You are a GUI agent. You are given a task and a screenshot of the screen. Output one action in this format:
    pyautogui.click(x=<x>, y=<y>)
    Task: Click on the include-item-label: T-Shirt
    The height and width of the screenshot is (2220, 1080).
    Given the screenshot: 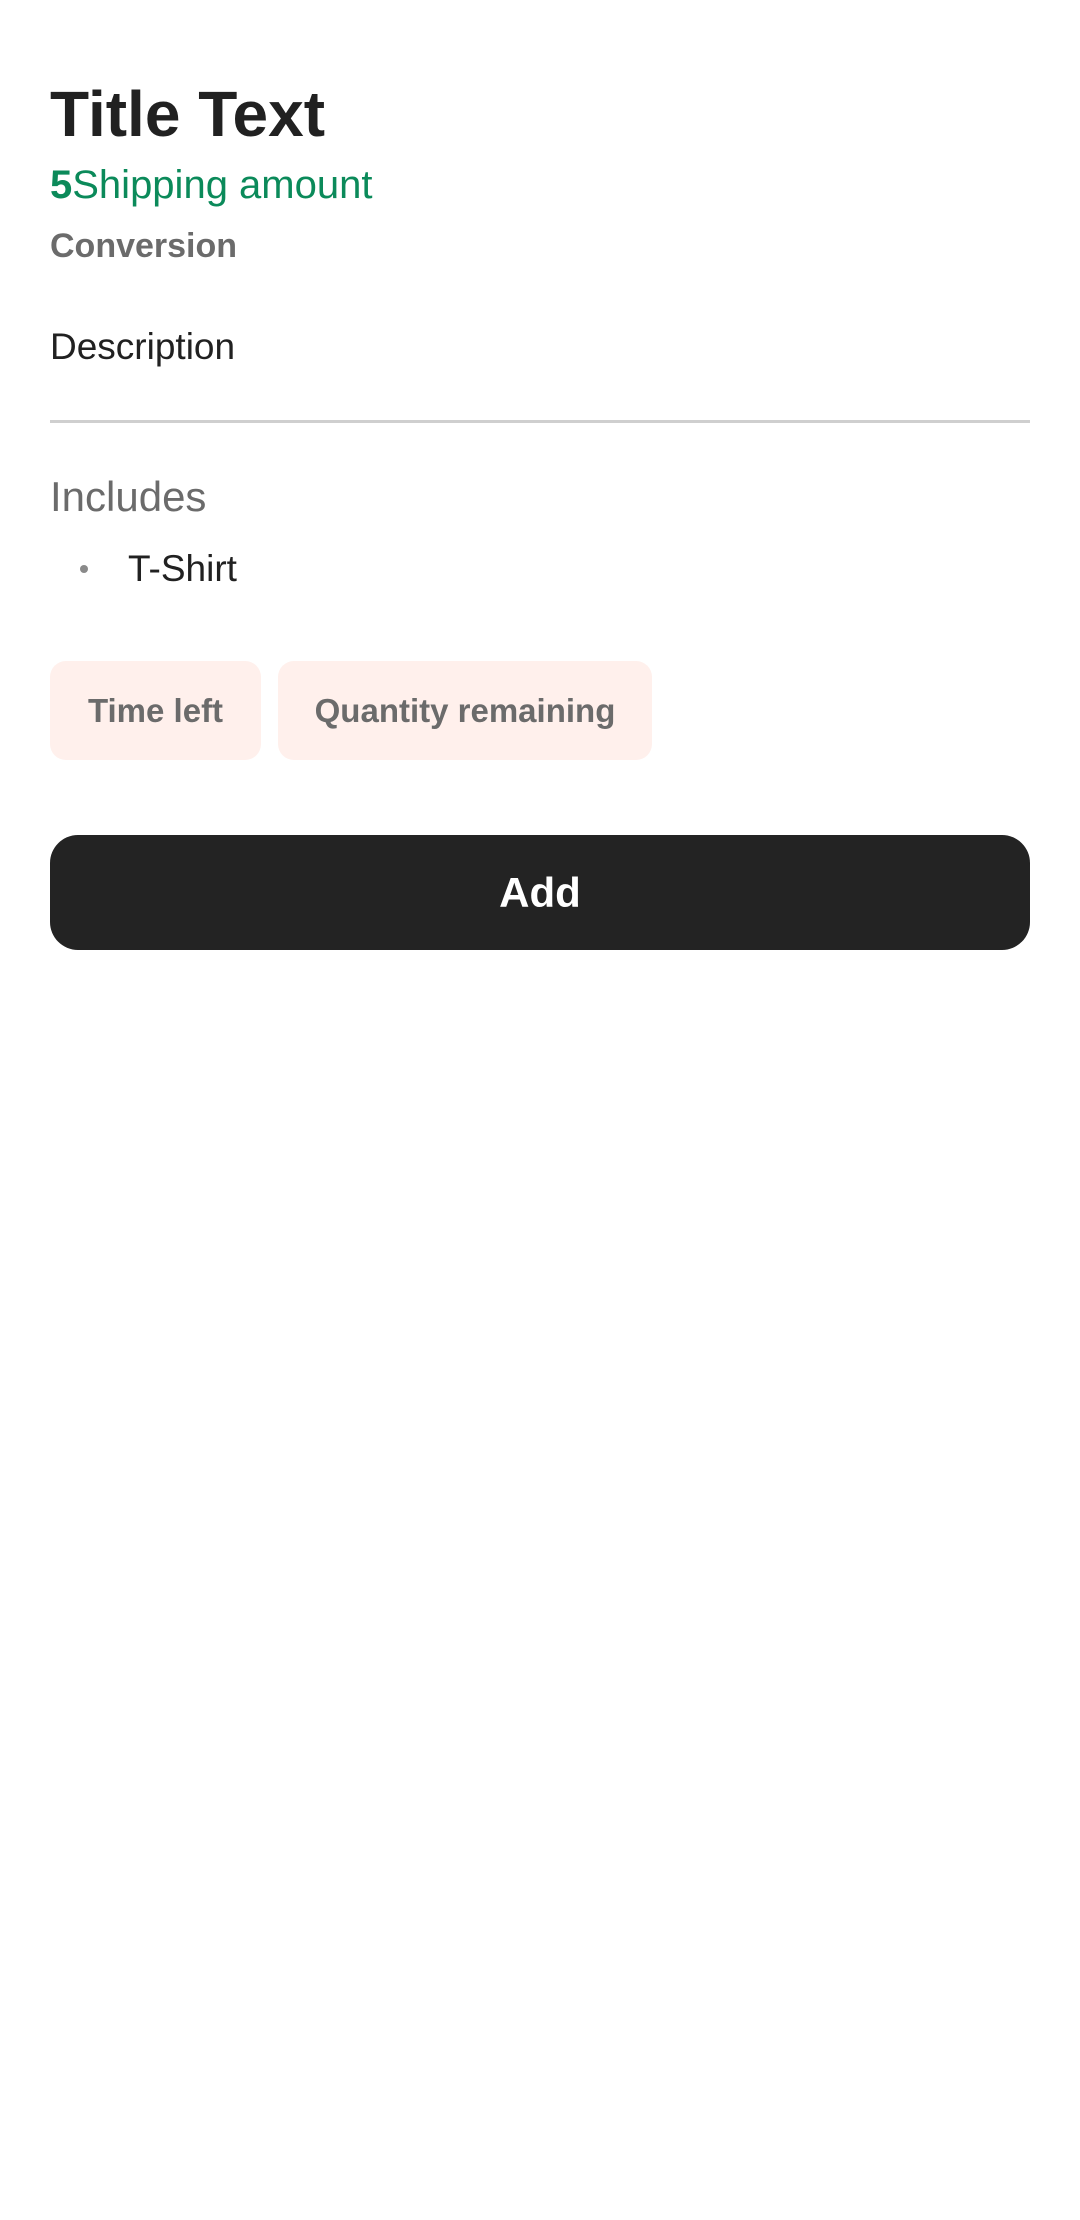 What is the action you would take?
    pyautogui.click(x=182, y=568)
    